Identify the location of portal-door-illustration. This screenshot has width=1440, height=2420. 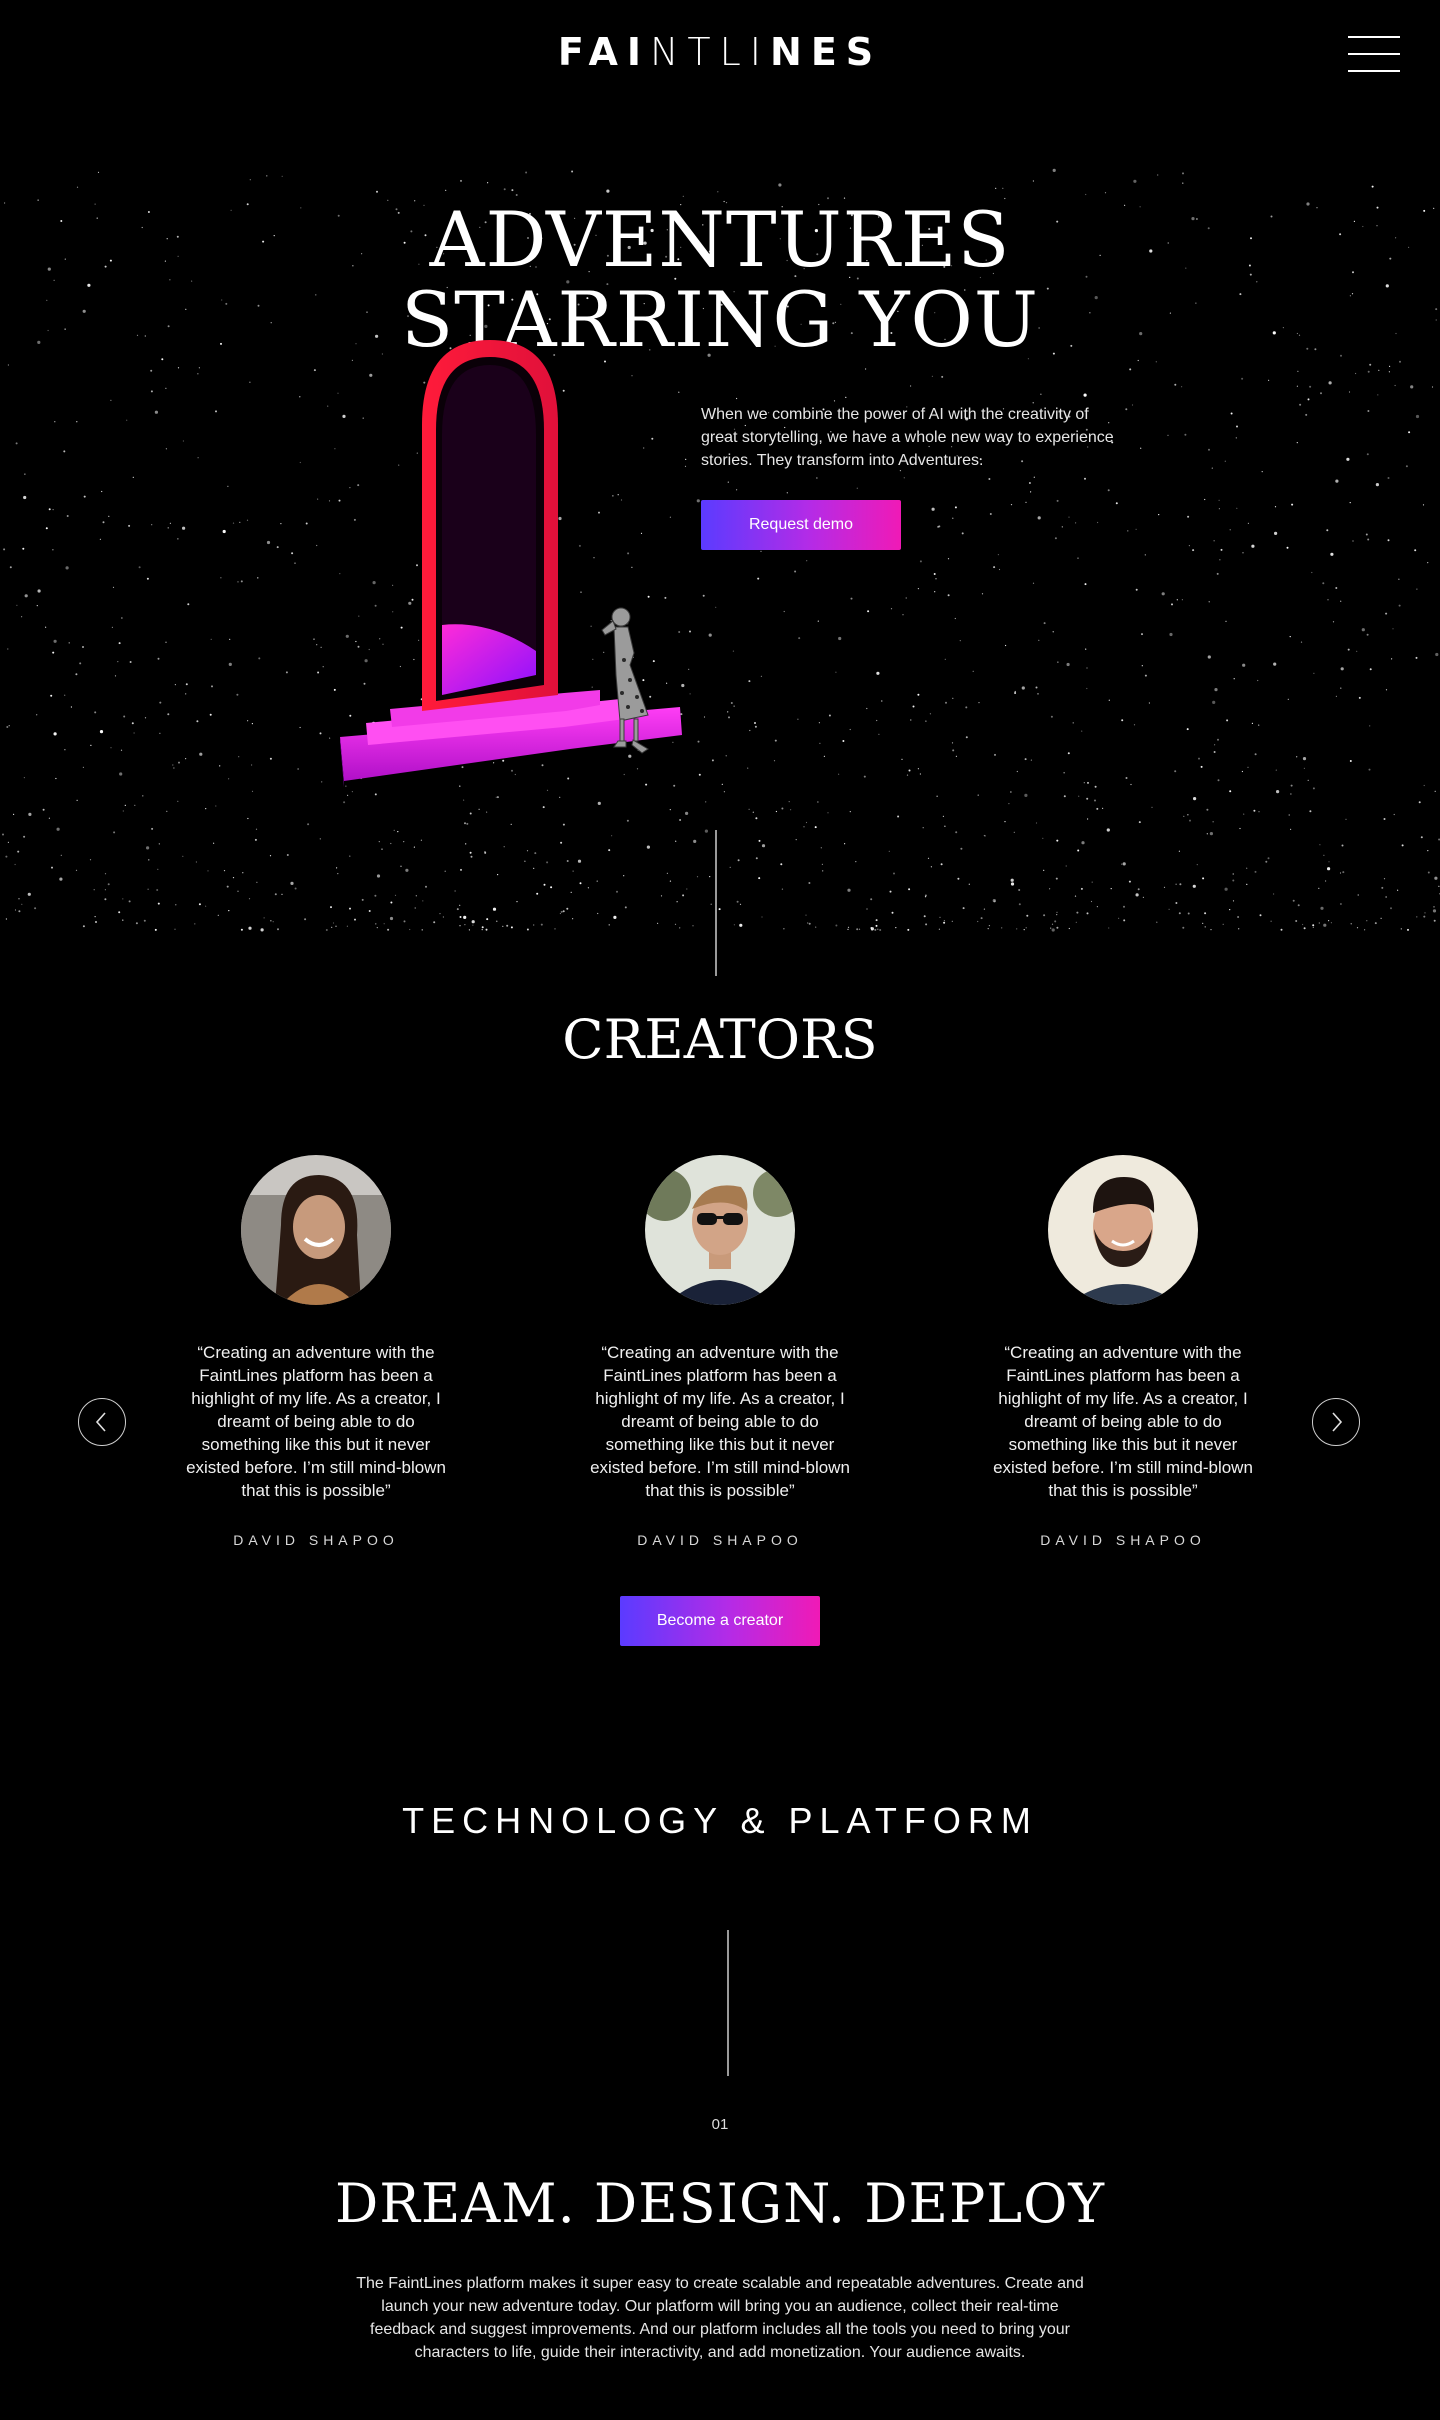
(511, 563).